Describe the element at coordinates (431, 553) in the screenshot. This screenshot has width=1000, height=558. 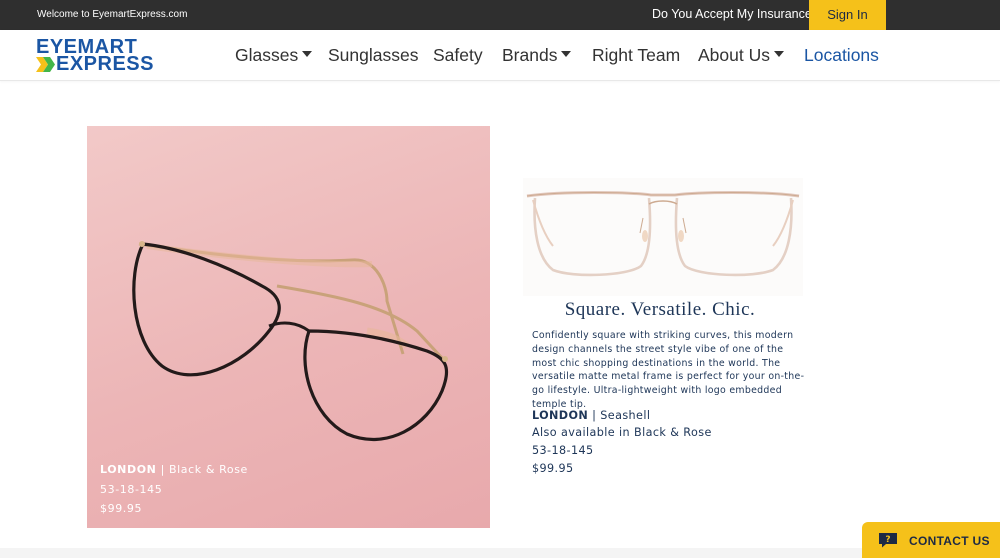
I see `page-footer-edge` at that location.